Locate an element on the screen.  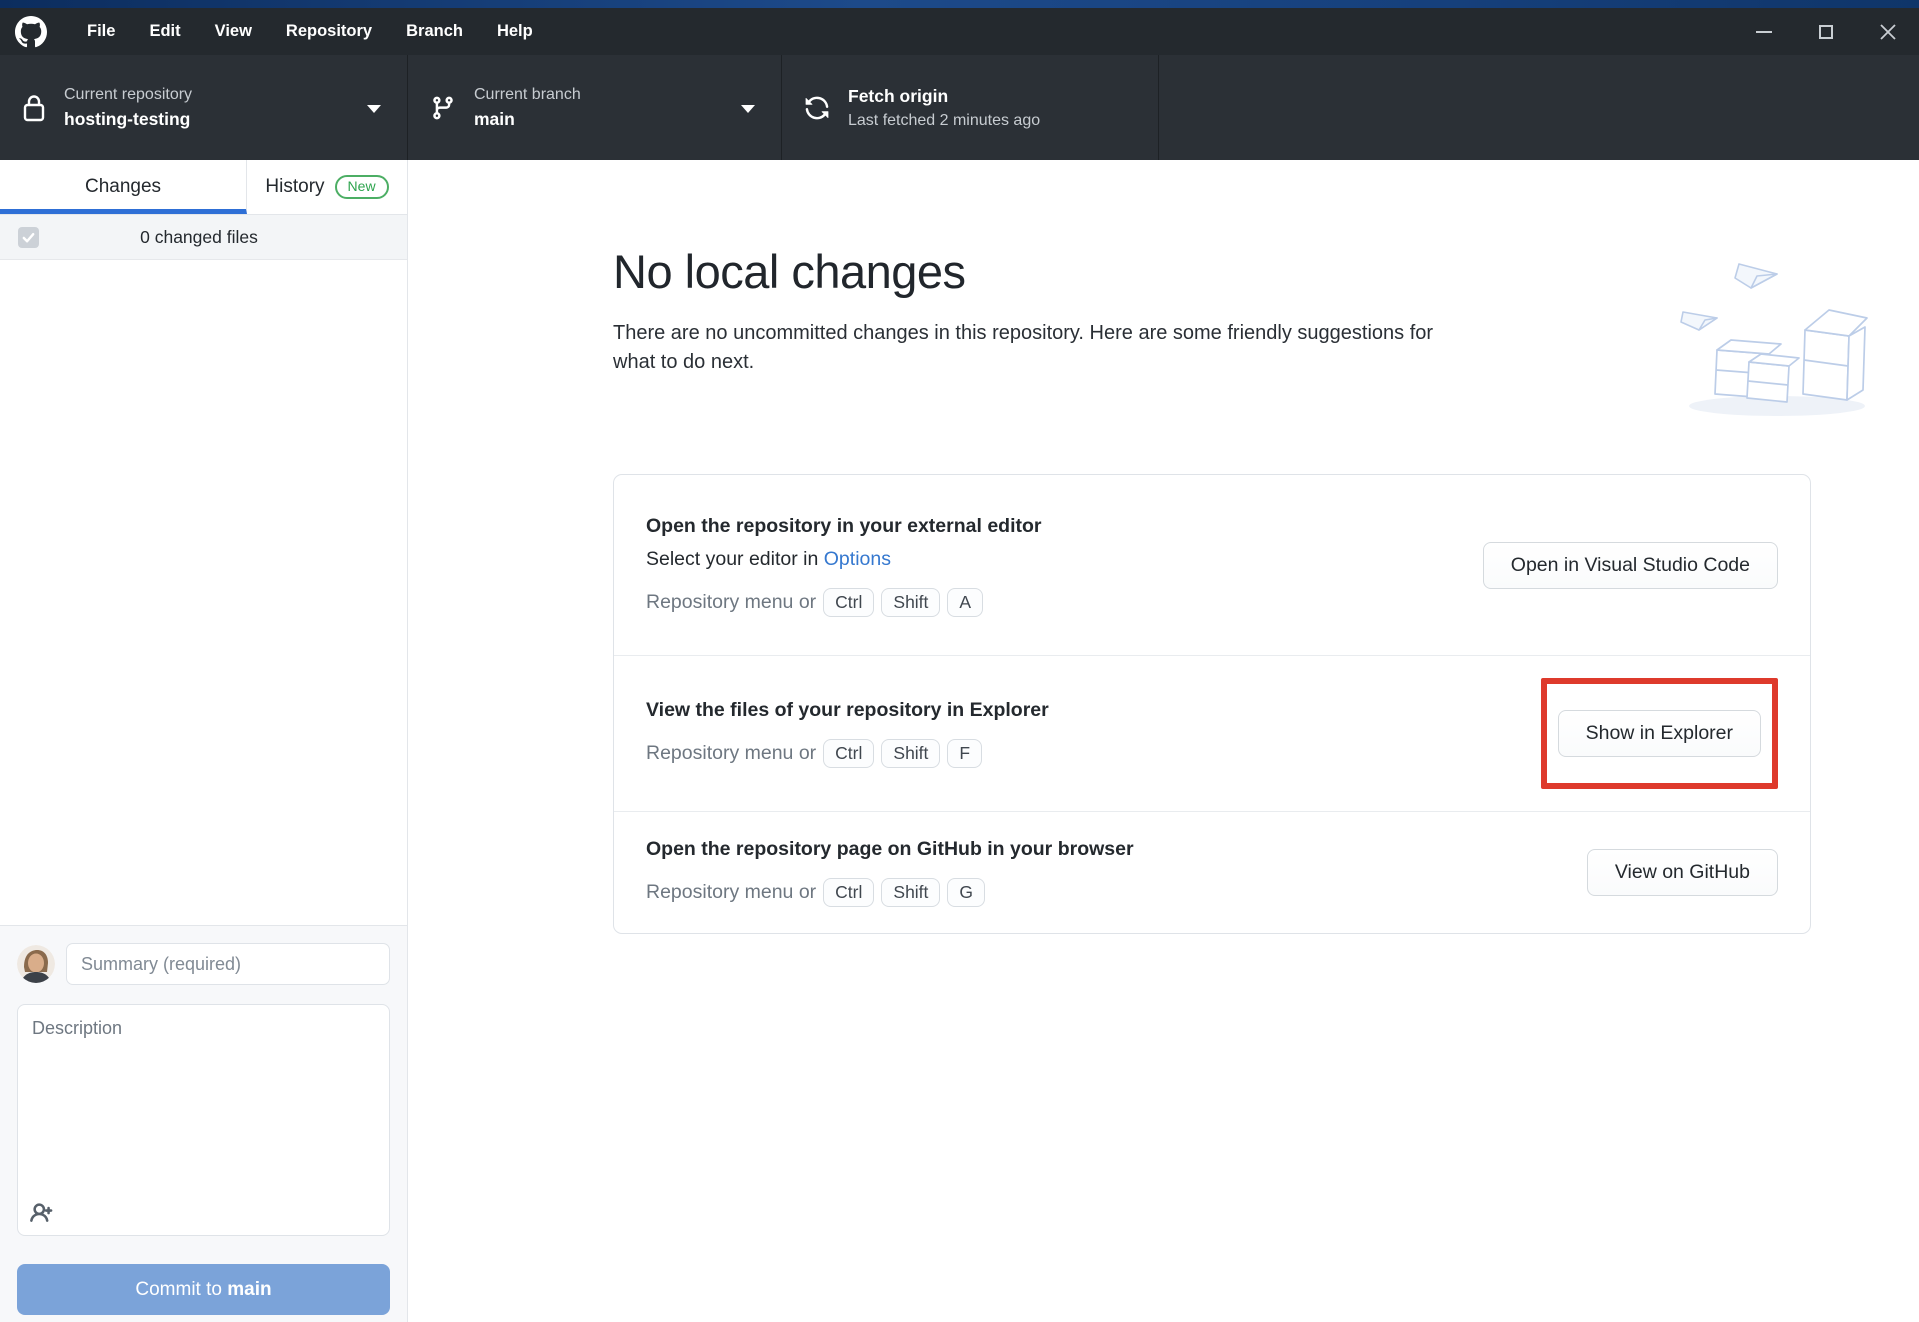
shortcut-hint: Repository menu or Ctrl Shift A is located at coordinates (844, 602).